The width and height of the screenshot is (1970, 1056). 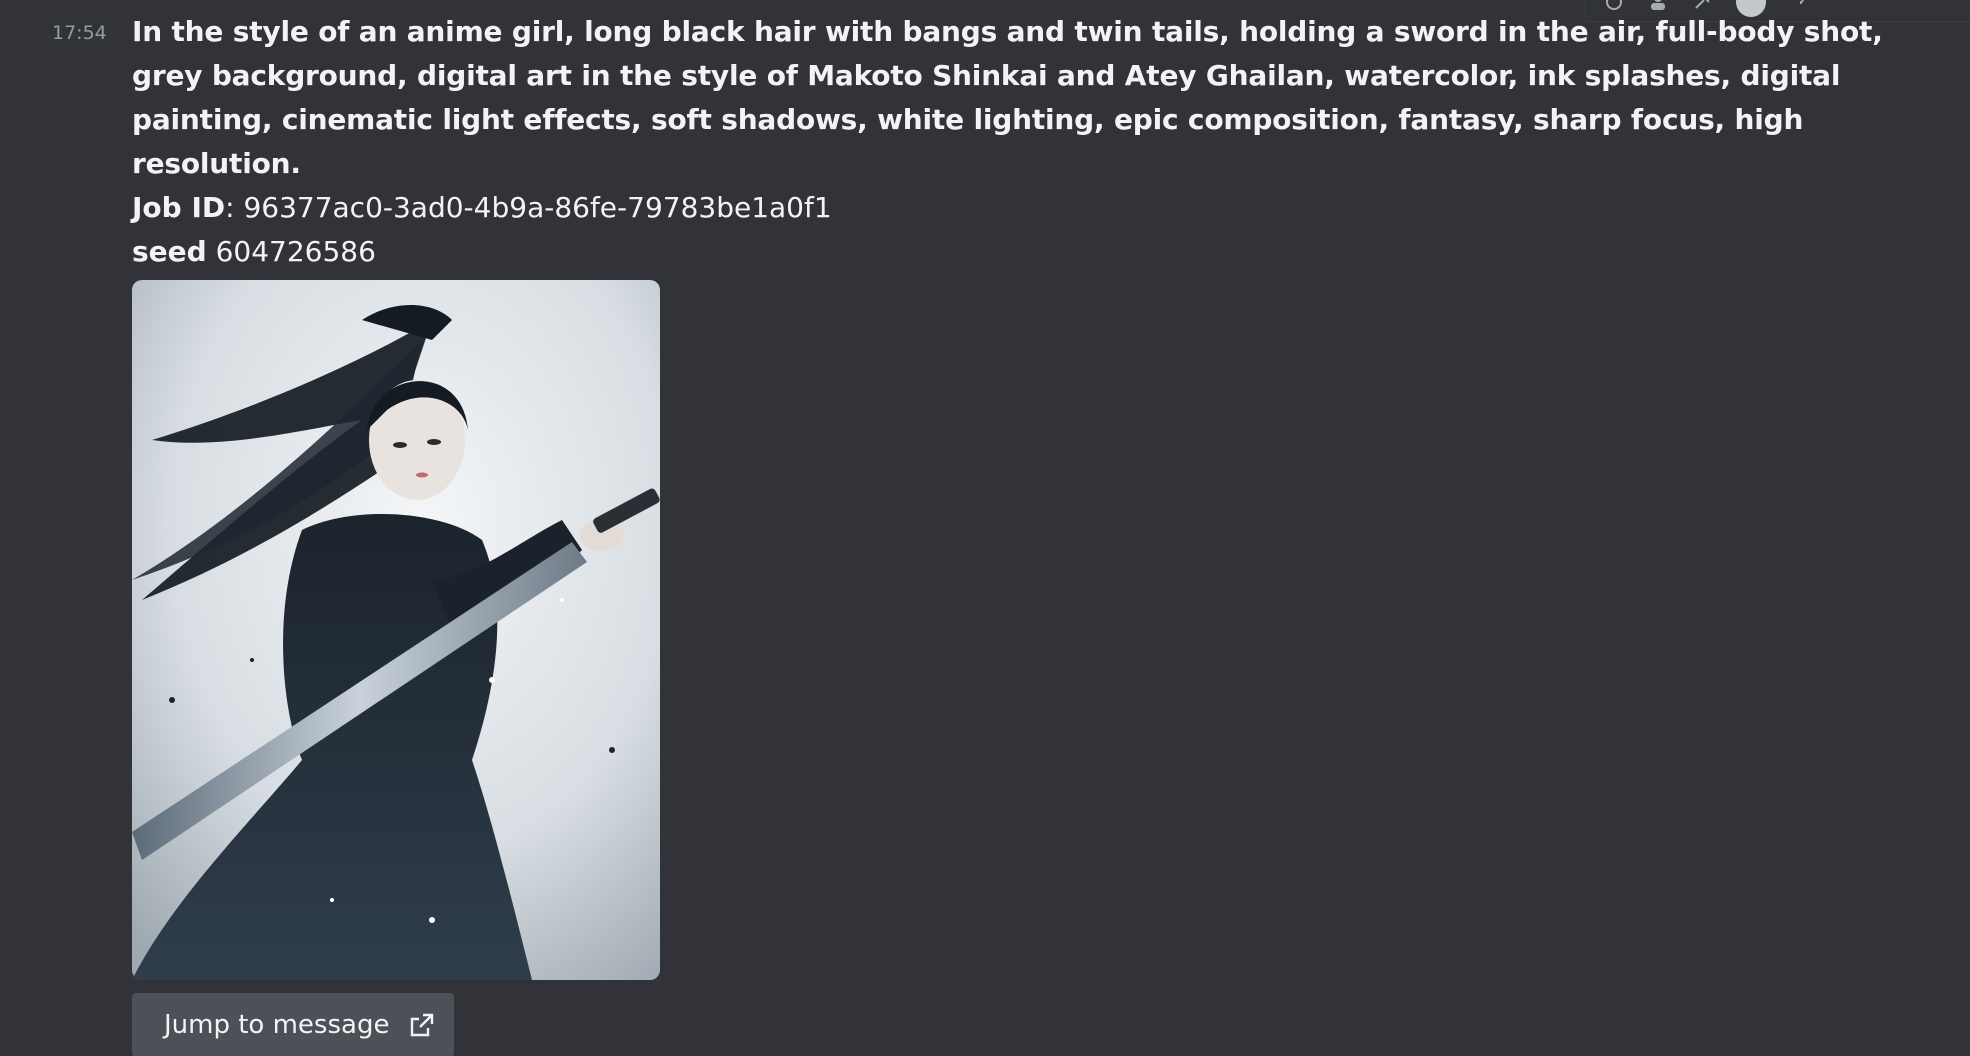 I want to click on job-id-label: Job ID, so click(x=179, y=207).